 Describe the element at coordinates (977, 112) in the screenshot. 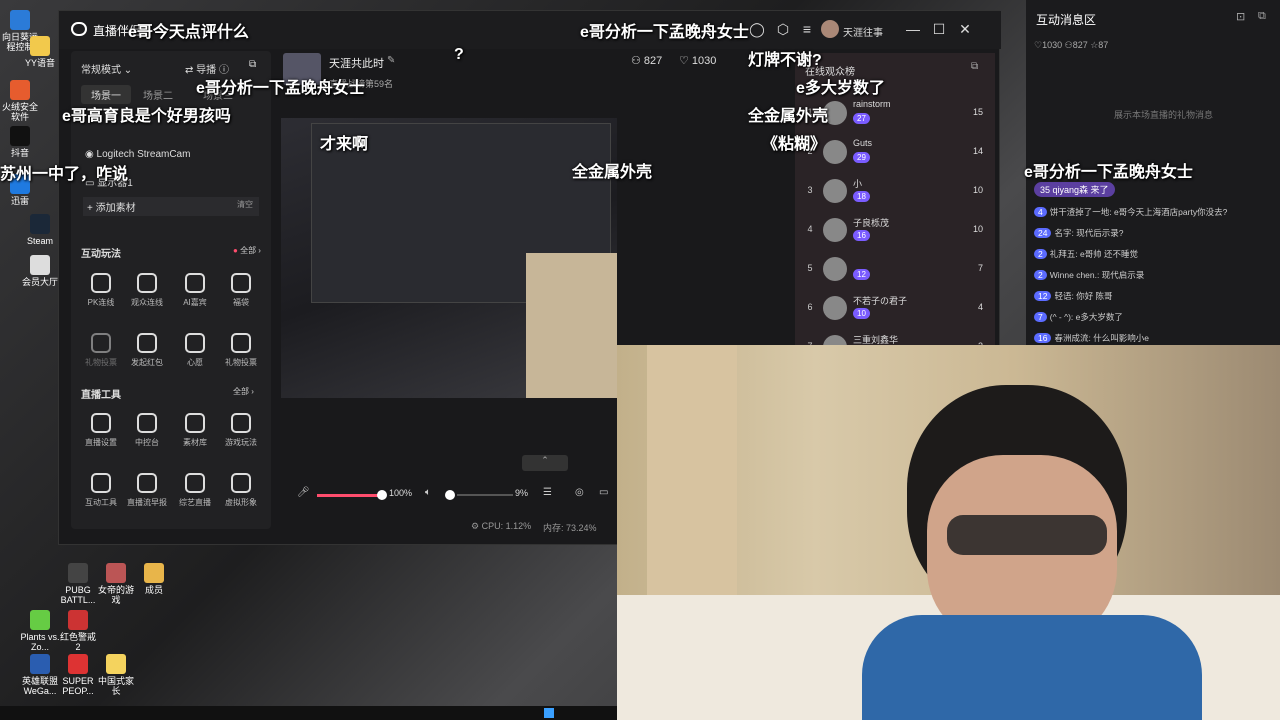

I see `rank-score: 15` at that location.